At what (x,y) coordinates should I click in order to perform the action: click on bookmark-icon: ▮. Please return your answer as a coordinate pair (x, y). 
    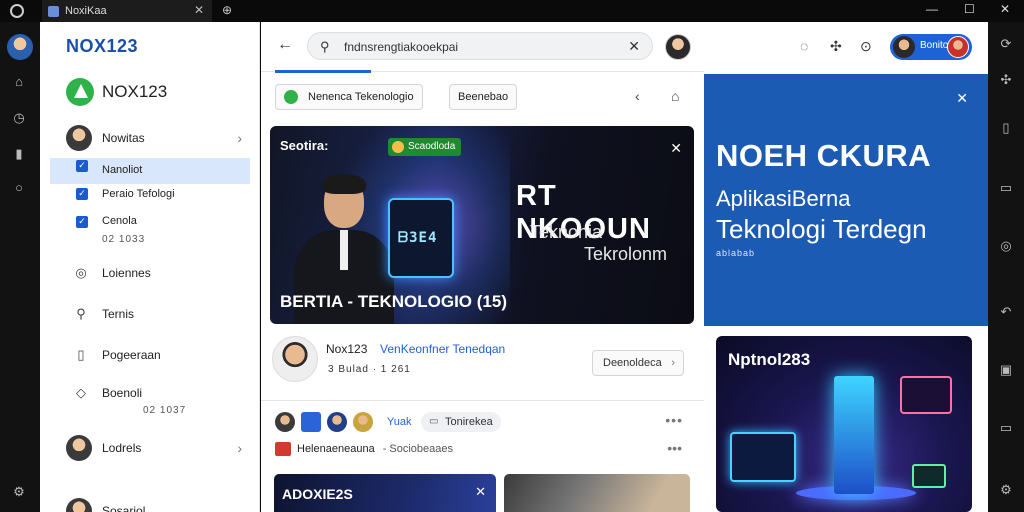
    Looking at the image, I should click on (19, 154).